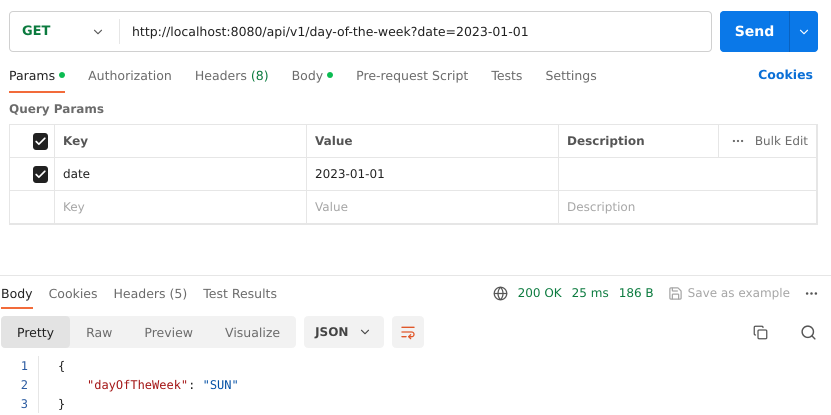  Describe the element at coordinates (808, 332) in the screenshot. I see `search-icon` at that location.